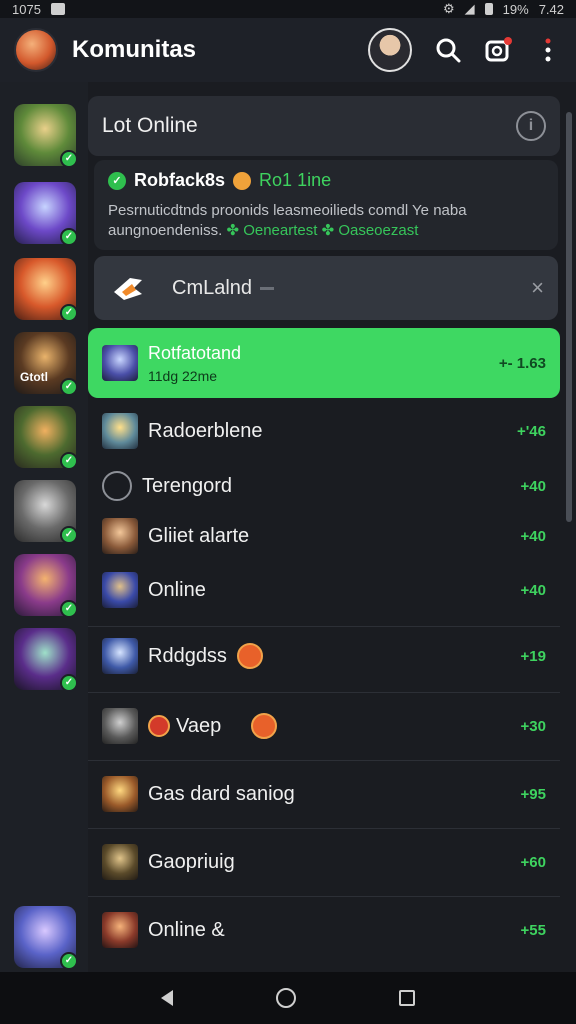 This screenshot has height=1024, width=576. Describe the element at coordinates (128, 288) in the screenshot. I see `brand-logo-icon` at that location.